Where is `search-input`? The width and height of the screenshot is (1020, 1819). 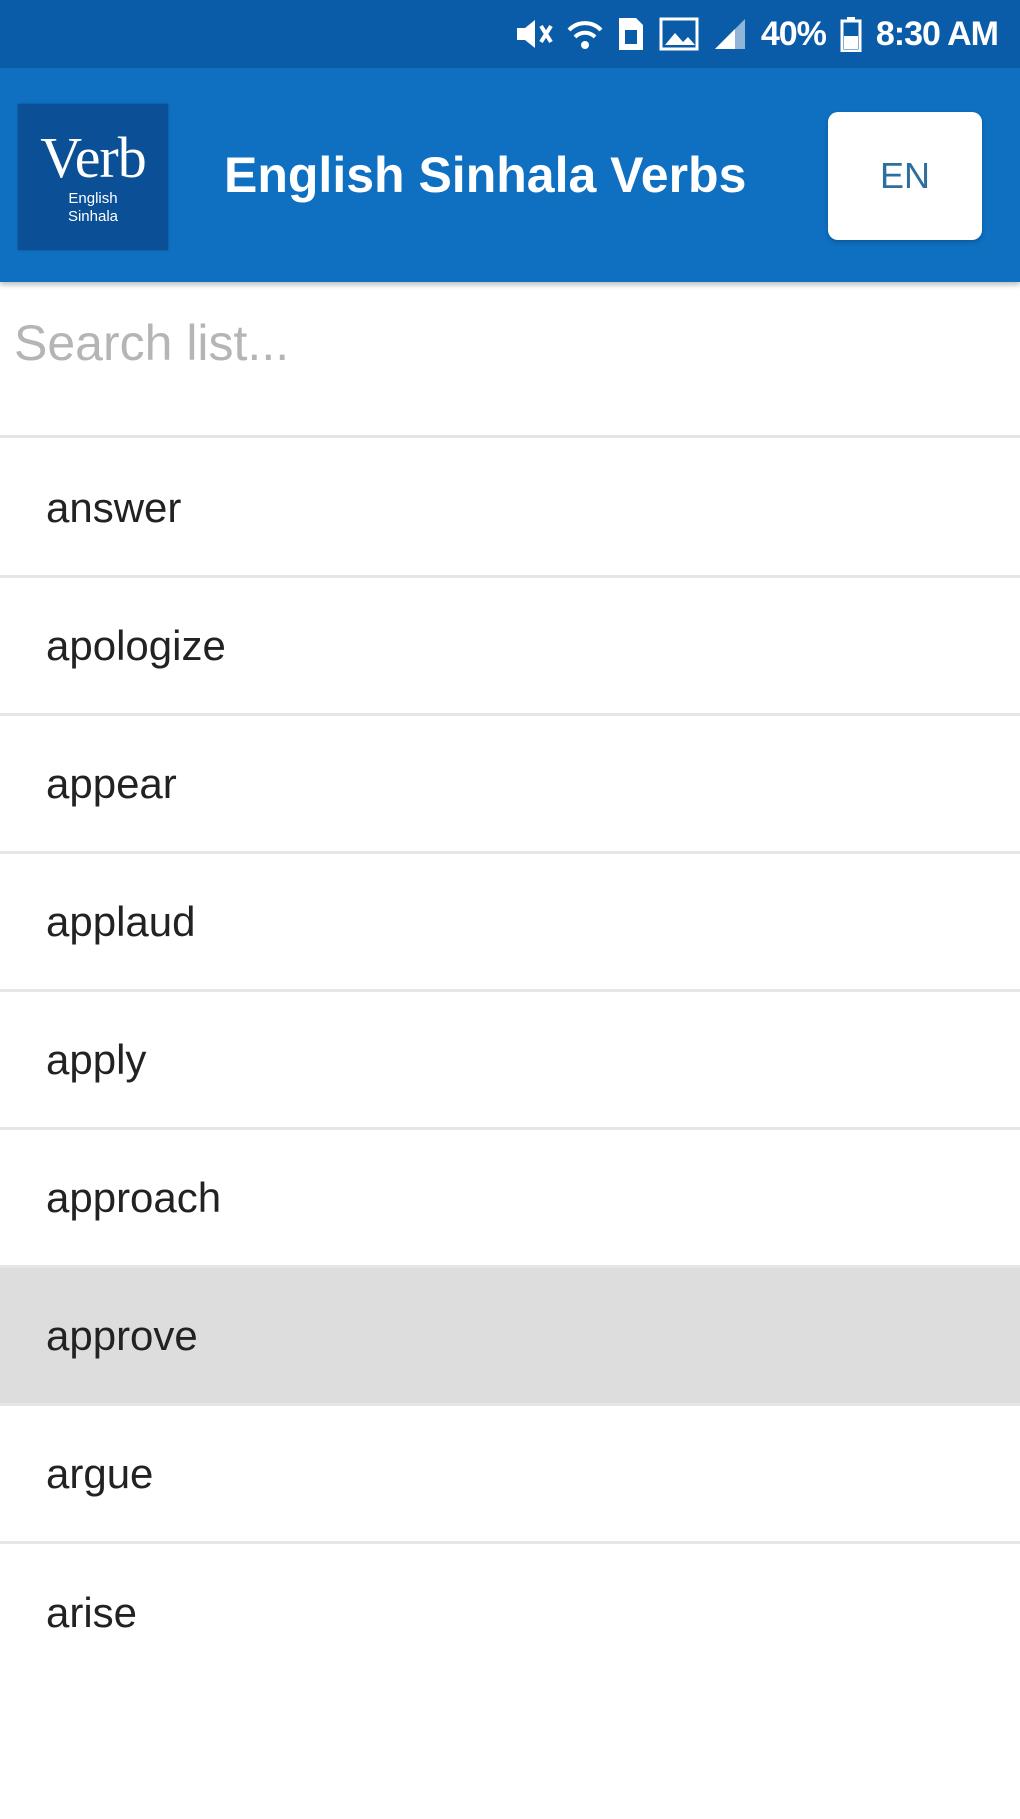 search-input is located at coordinates (504, 343).